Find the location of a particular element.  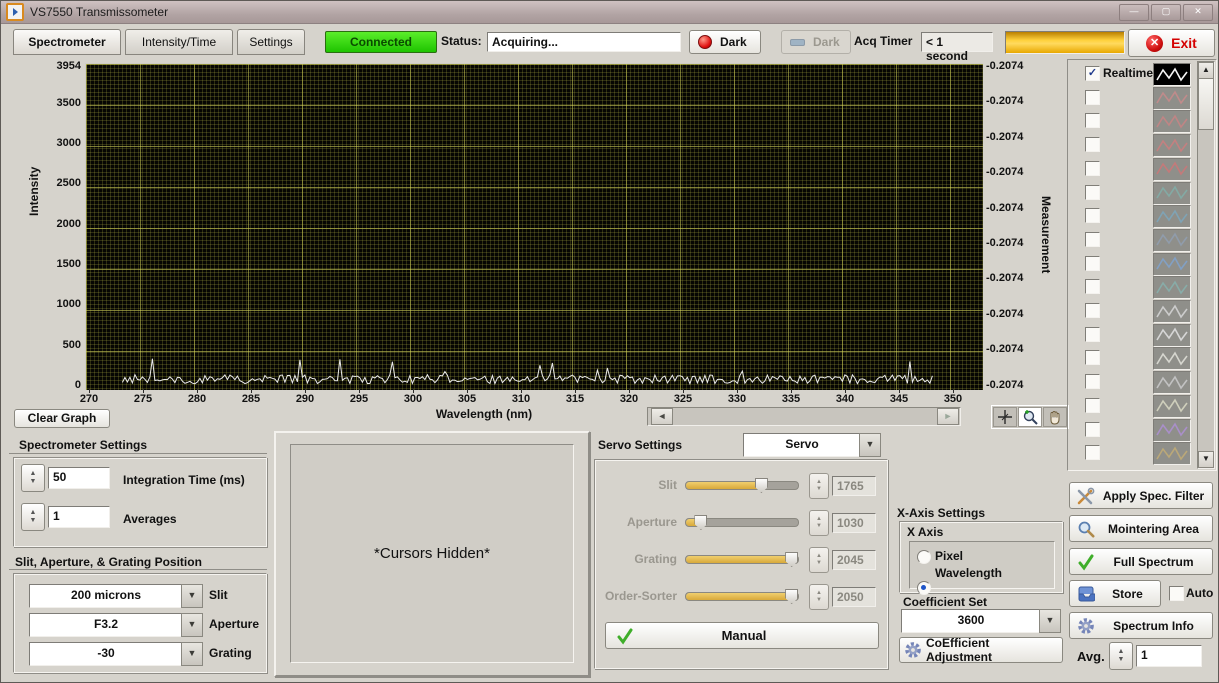

scroll-right-button: ► is located at coordinates (948, 416).